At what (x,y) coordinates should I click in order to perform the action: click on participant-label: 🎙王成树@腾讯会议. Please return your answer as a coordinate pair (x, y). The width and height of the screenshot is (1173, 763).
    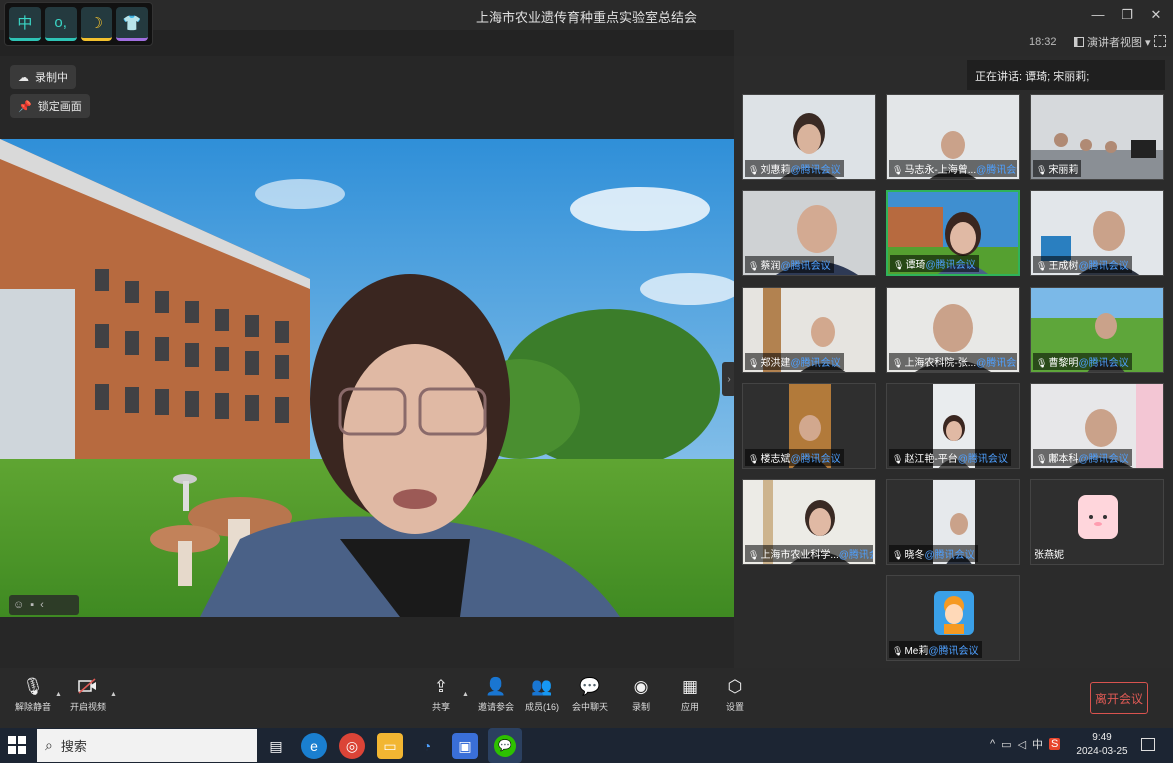
    Looking at the image, I should click on (1082, 264).